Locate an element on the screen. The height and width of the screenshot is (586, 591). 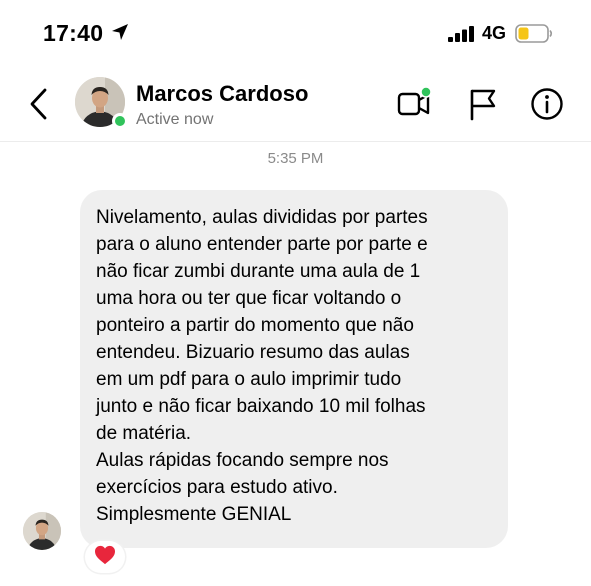
contact-name: Marcos Cardoso is located at coordinates (222, 94).